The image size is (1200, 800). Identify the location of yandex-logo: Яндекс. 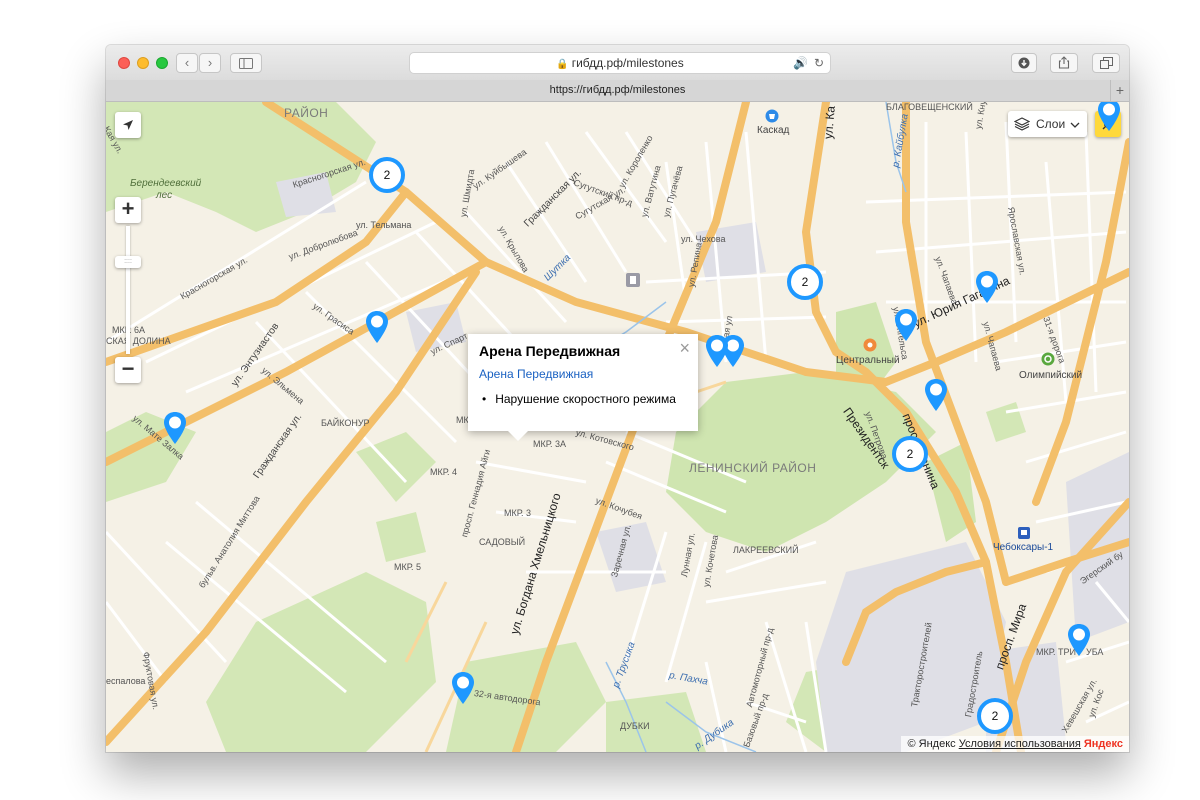
(1103, 744).